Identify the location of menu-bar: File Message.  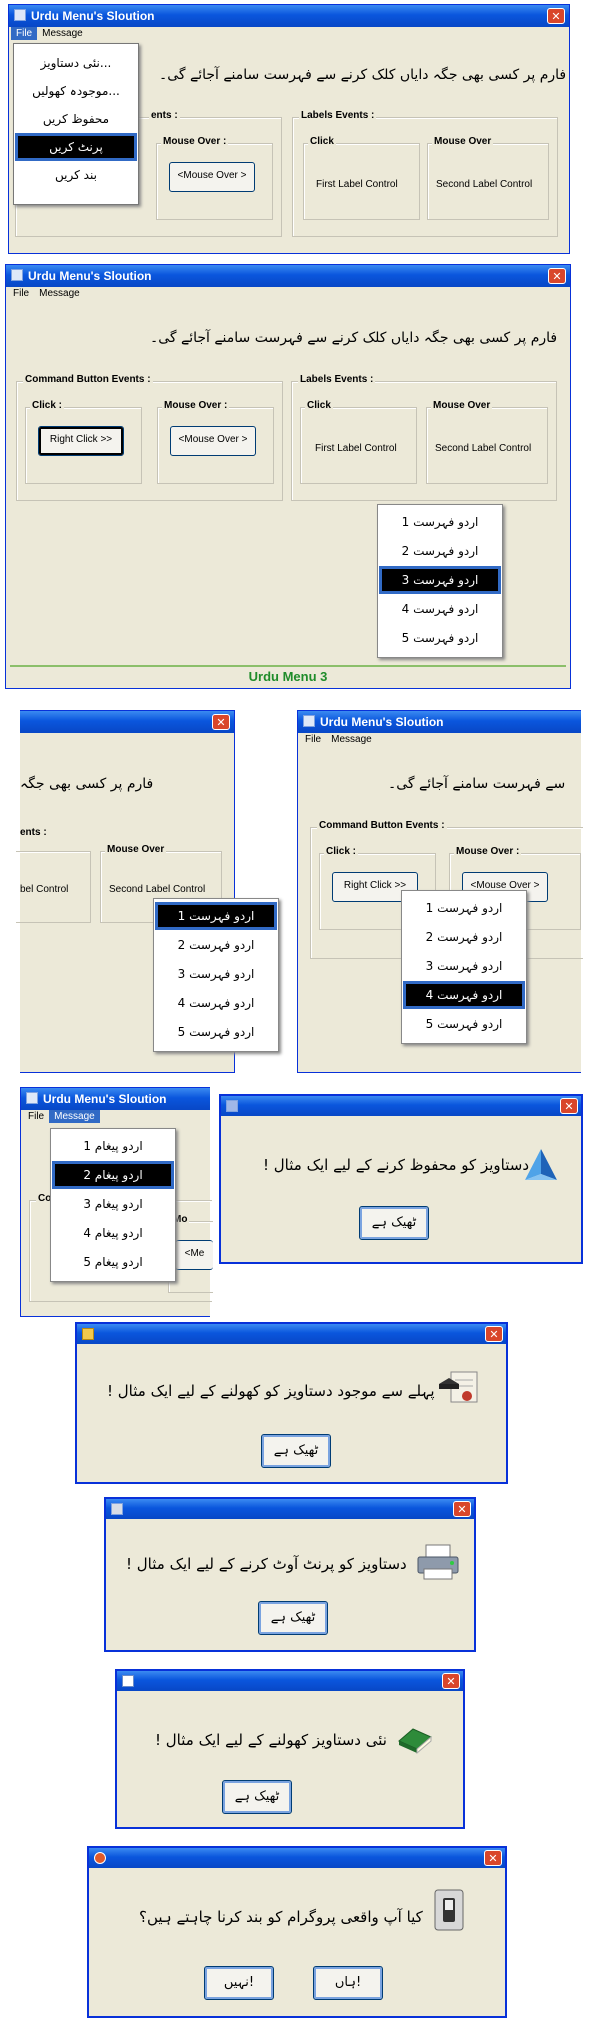
(61, 1118).